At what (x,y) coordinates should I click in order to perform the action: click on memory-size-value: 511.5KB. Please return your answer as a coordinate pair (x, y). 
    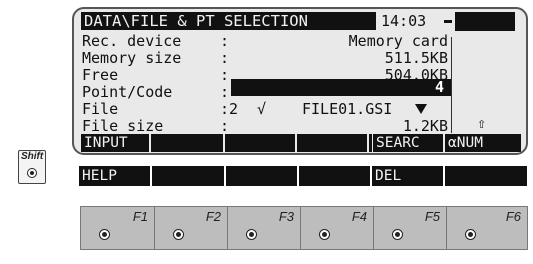
    Looking at the image, I should click on (416, 58).